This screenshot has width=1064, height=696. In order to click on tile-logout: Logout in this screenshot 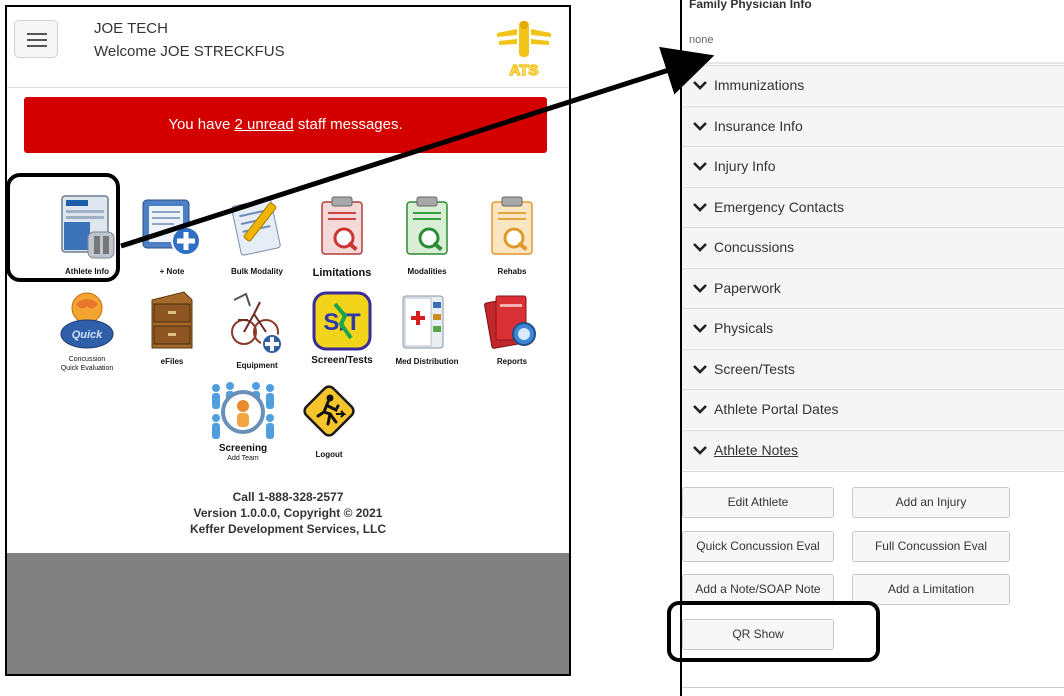, I will do `click(329, 425)`.